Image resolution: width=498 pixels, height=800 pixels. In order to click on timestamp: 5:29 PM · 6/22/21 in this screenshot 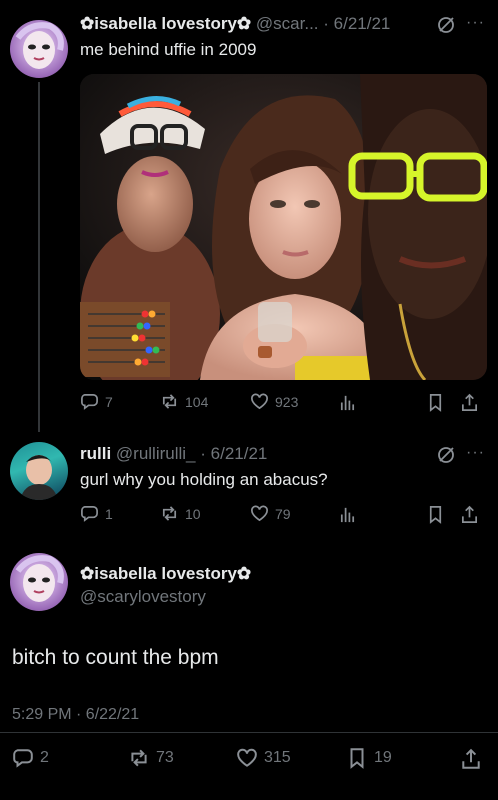, I will do `click(75, 715)`.